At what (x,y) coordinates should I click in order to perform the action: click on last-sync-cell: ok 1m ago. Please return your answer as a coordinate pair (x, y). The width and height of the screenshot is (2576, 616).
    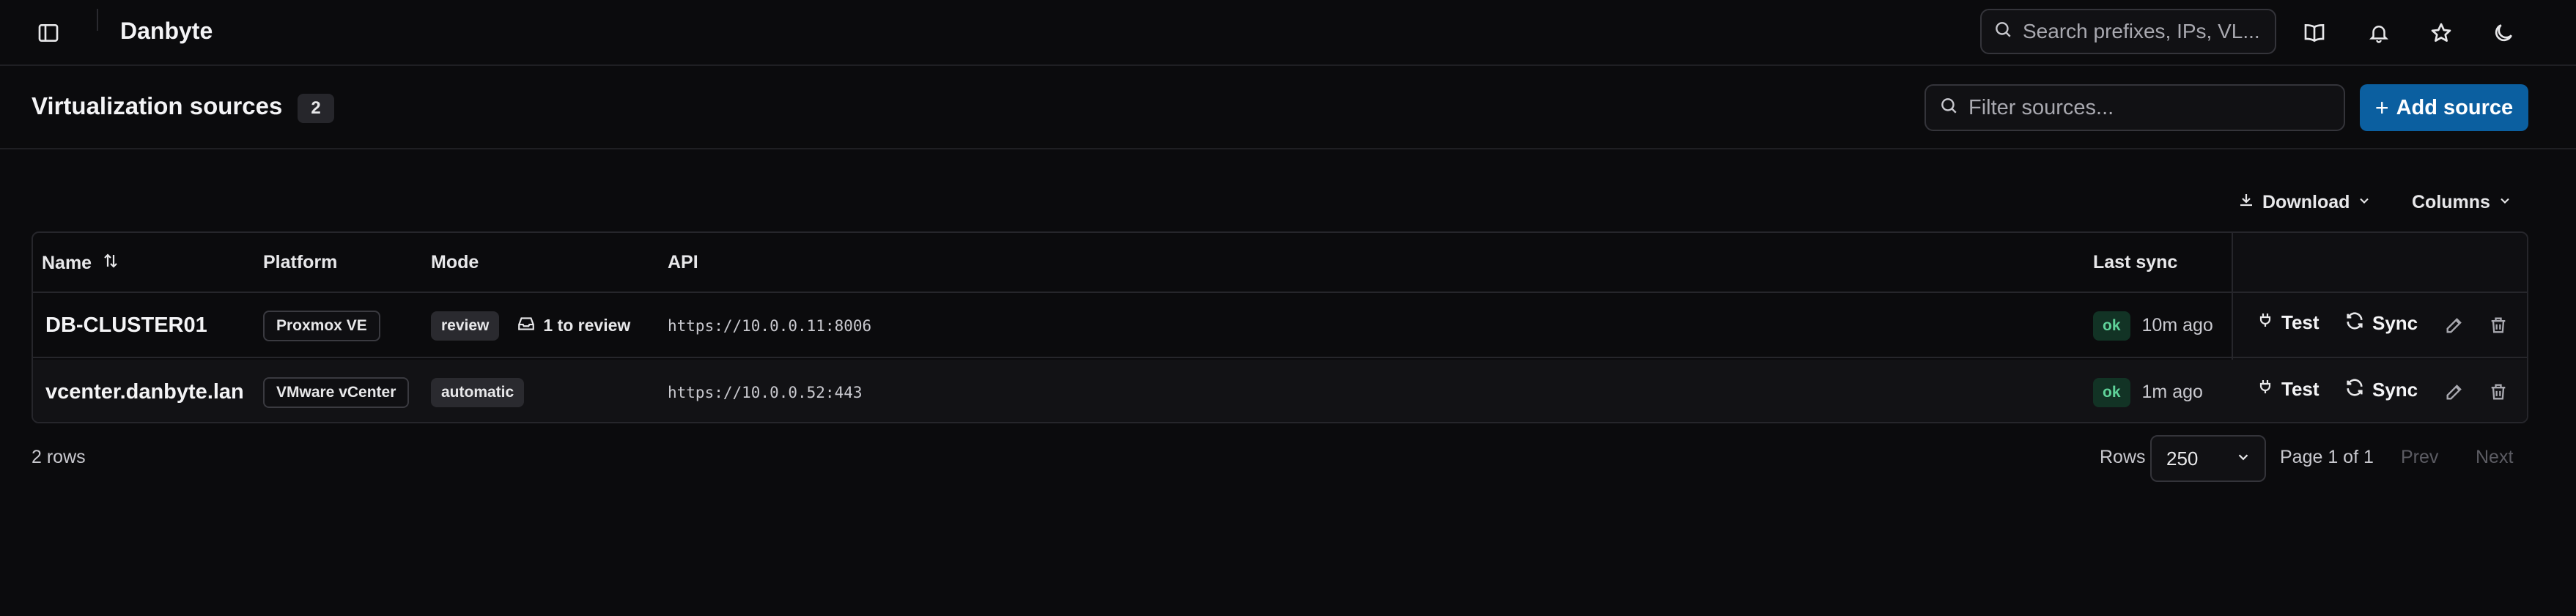
    Looking at the image, I should click on (2148, 391).